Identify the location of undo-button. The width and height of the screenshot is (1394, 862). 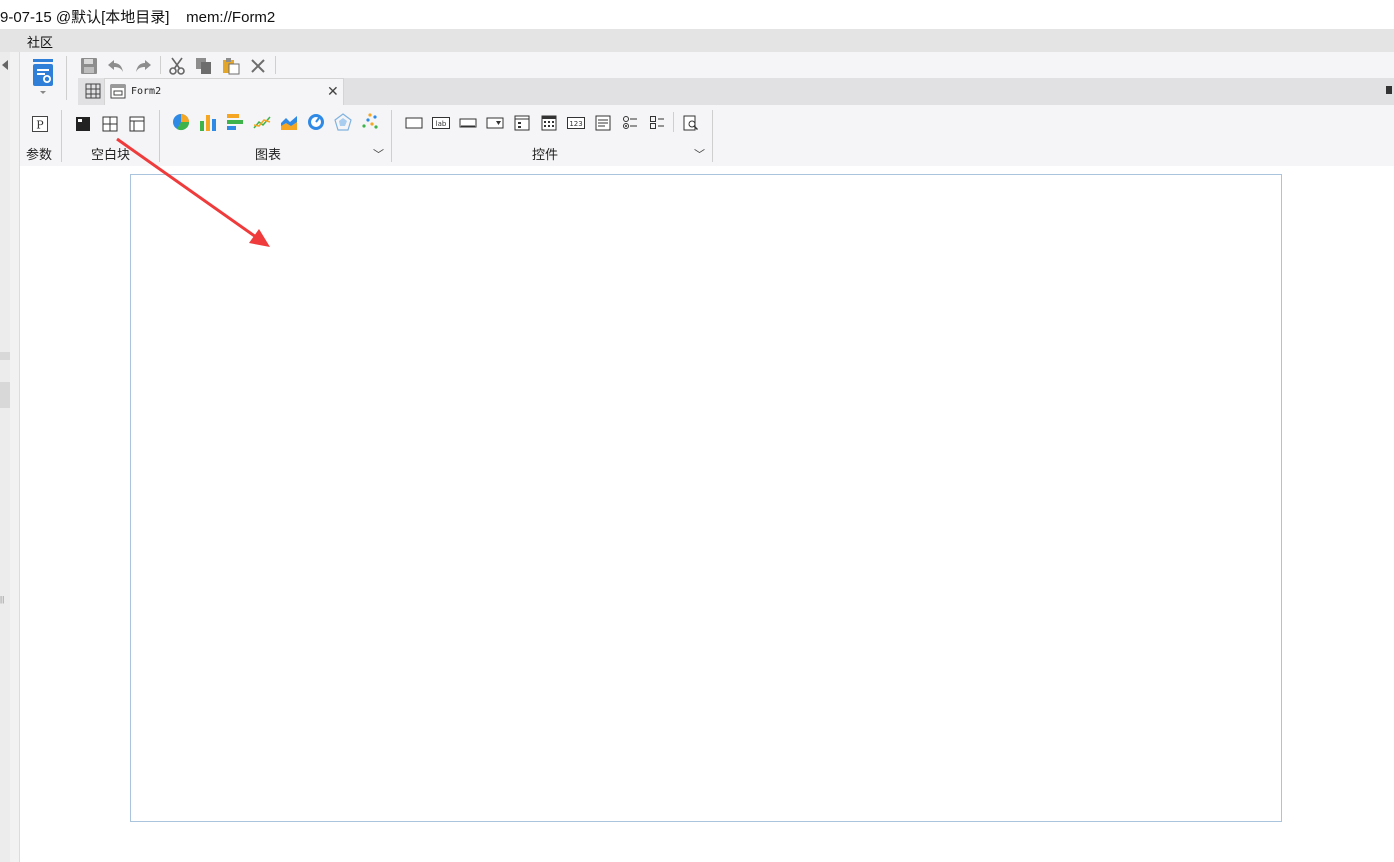
(116, 66).